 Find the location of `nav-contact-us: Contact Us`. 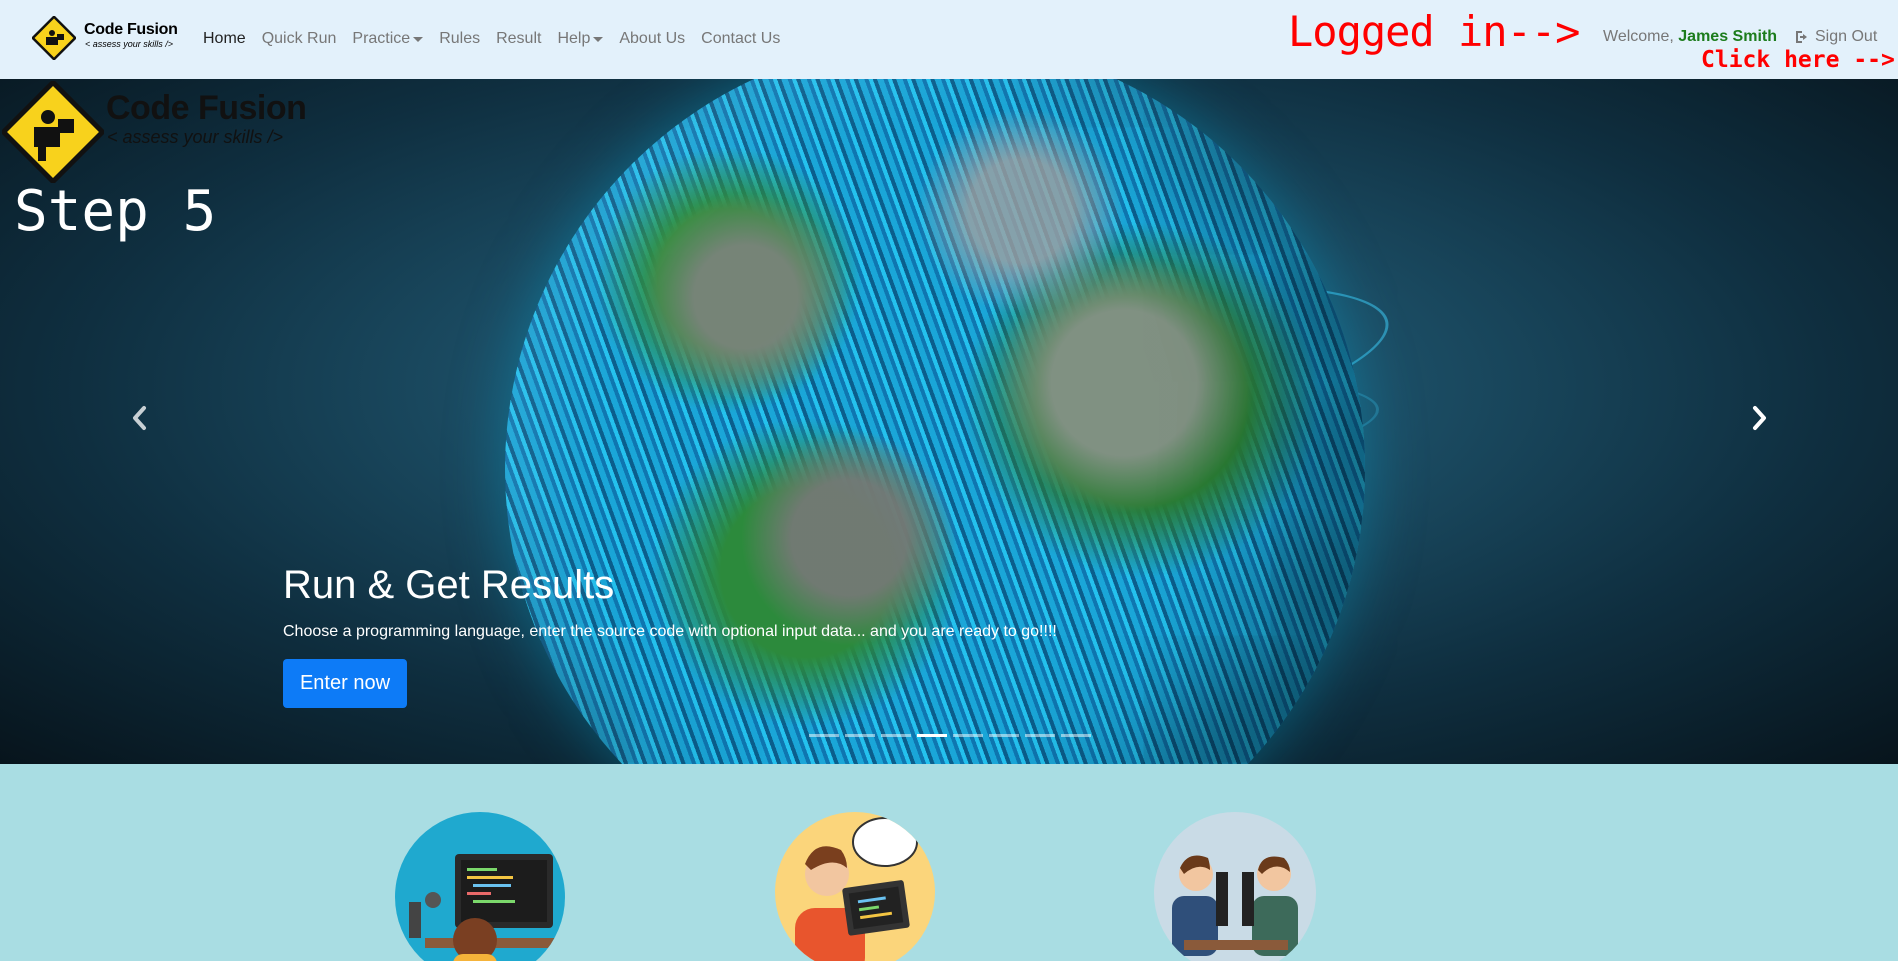

nav-contact-us: Contact Us is located at coordinates (740, 39).